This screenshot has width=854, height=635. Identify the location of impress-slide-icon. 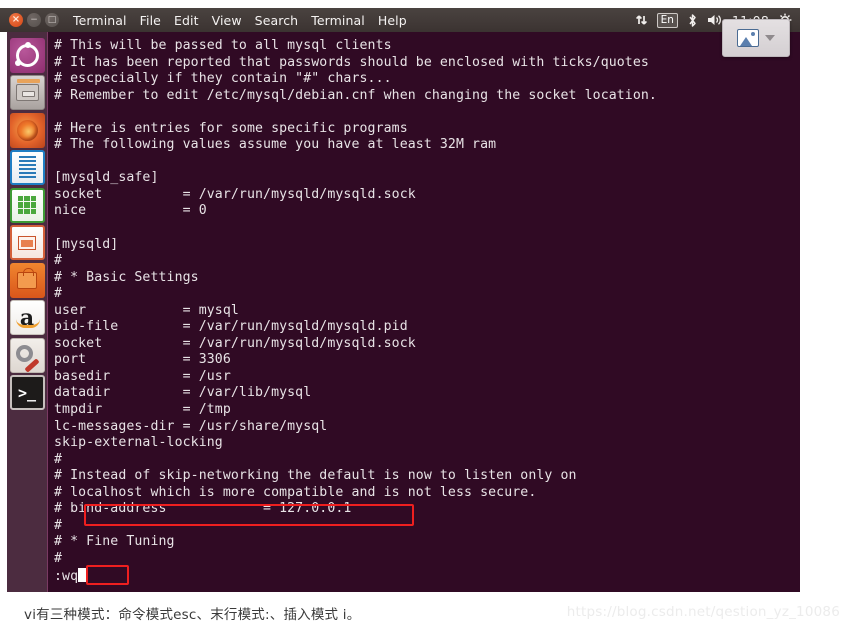
(27, 242).